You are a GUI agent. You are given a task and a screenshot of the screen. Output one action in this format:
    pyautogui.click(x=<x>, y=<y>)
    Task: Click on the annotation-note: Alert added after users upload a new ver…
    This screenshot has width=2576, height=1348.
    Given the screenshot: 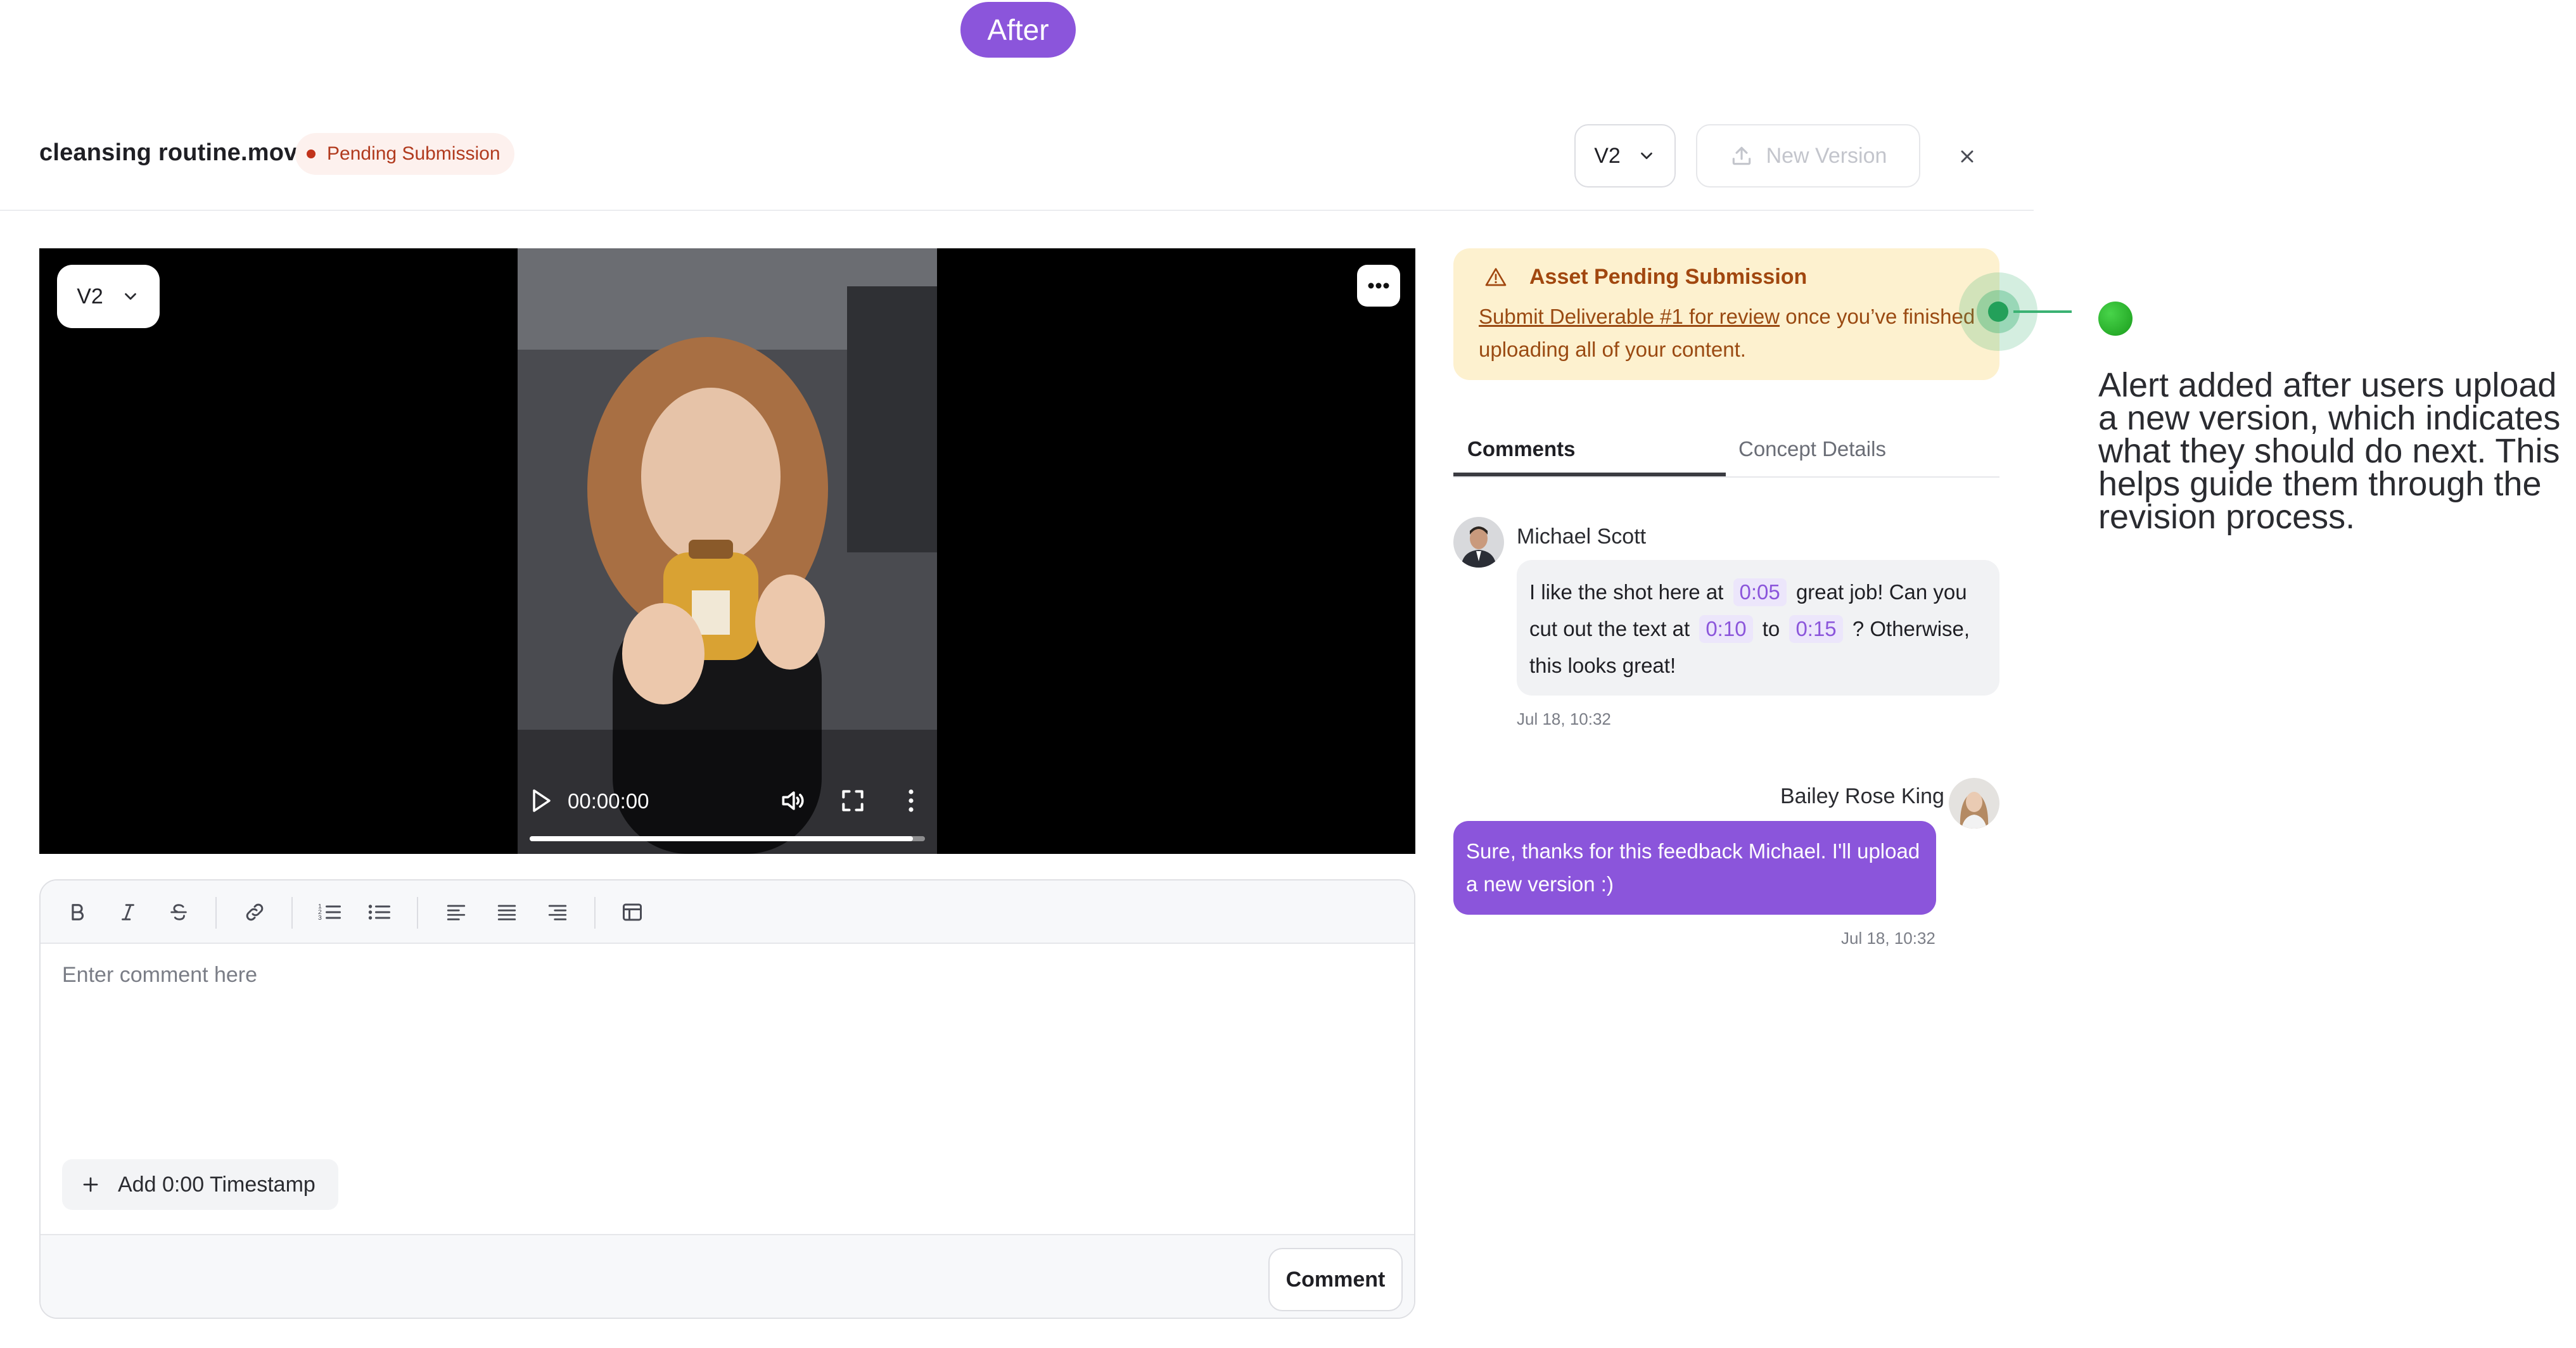 What is the action you would take?
    pyautogui.click(x=2329, y=451)
    